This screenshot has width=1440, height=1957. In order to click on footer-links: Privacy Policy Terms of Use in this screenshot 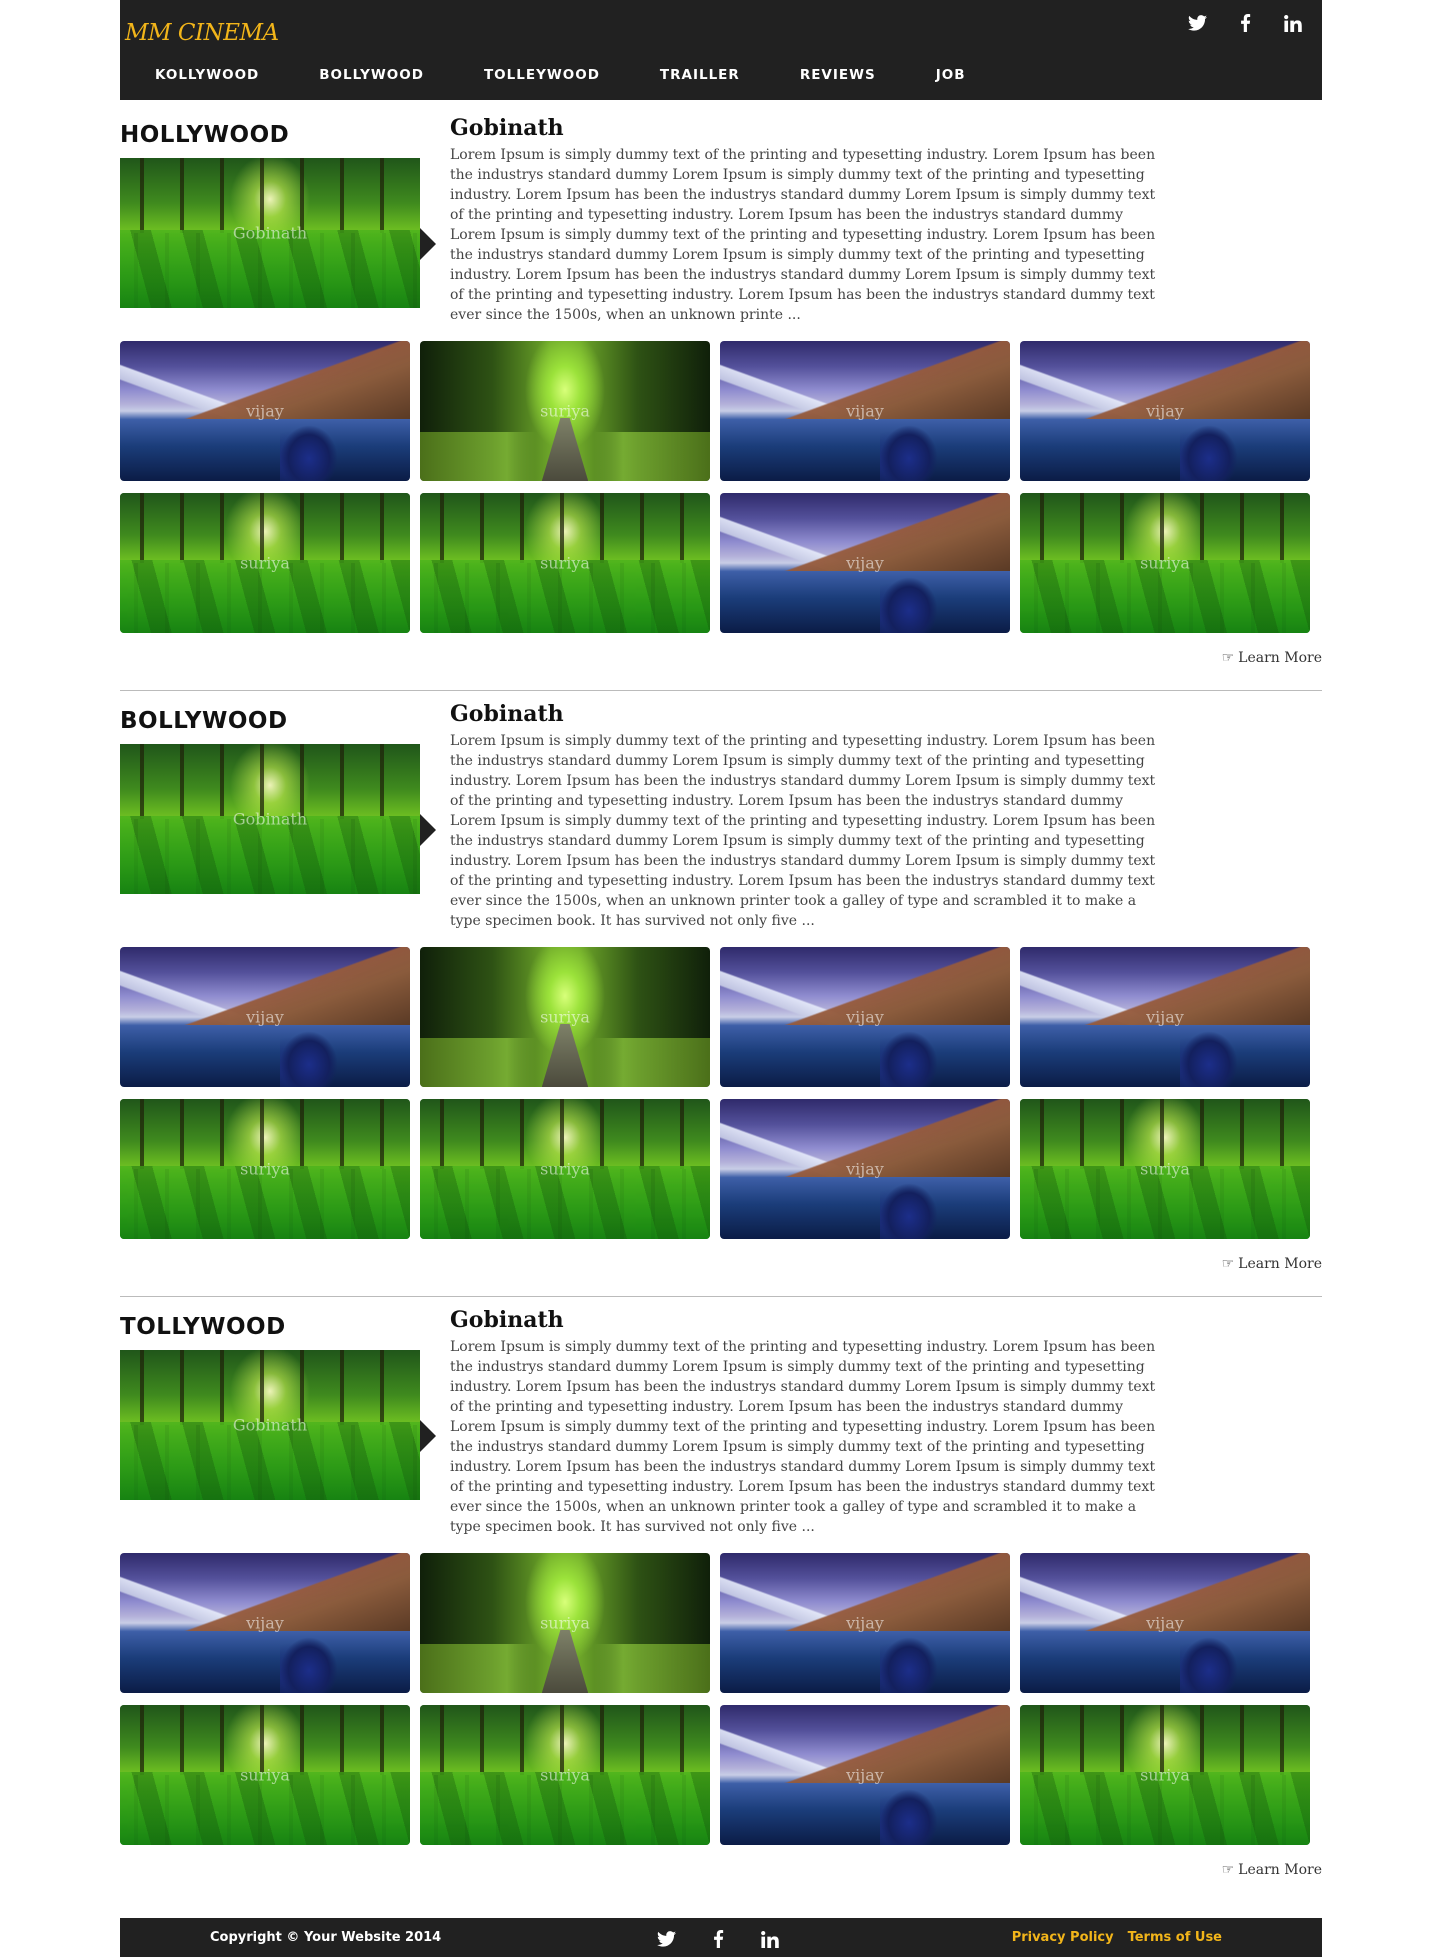, I will do `click(1117, 1937)`.